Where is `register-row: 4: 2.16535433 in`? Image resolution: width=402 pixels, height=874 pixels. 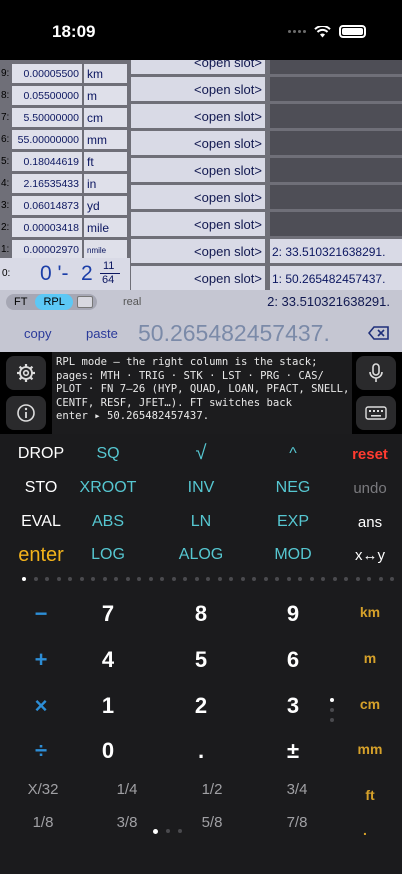
register-row: 4: 2.16535433 in is located at coordinates (63, 184).